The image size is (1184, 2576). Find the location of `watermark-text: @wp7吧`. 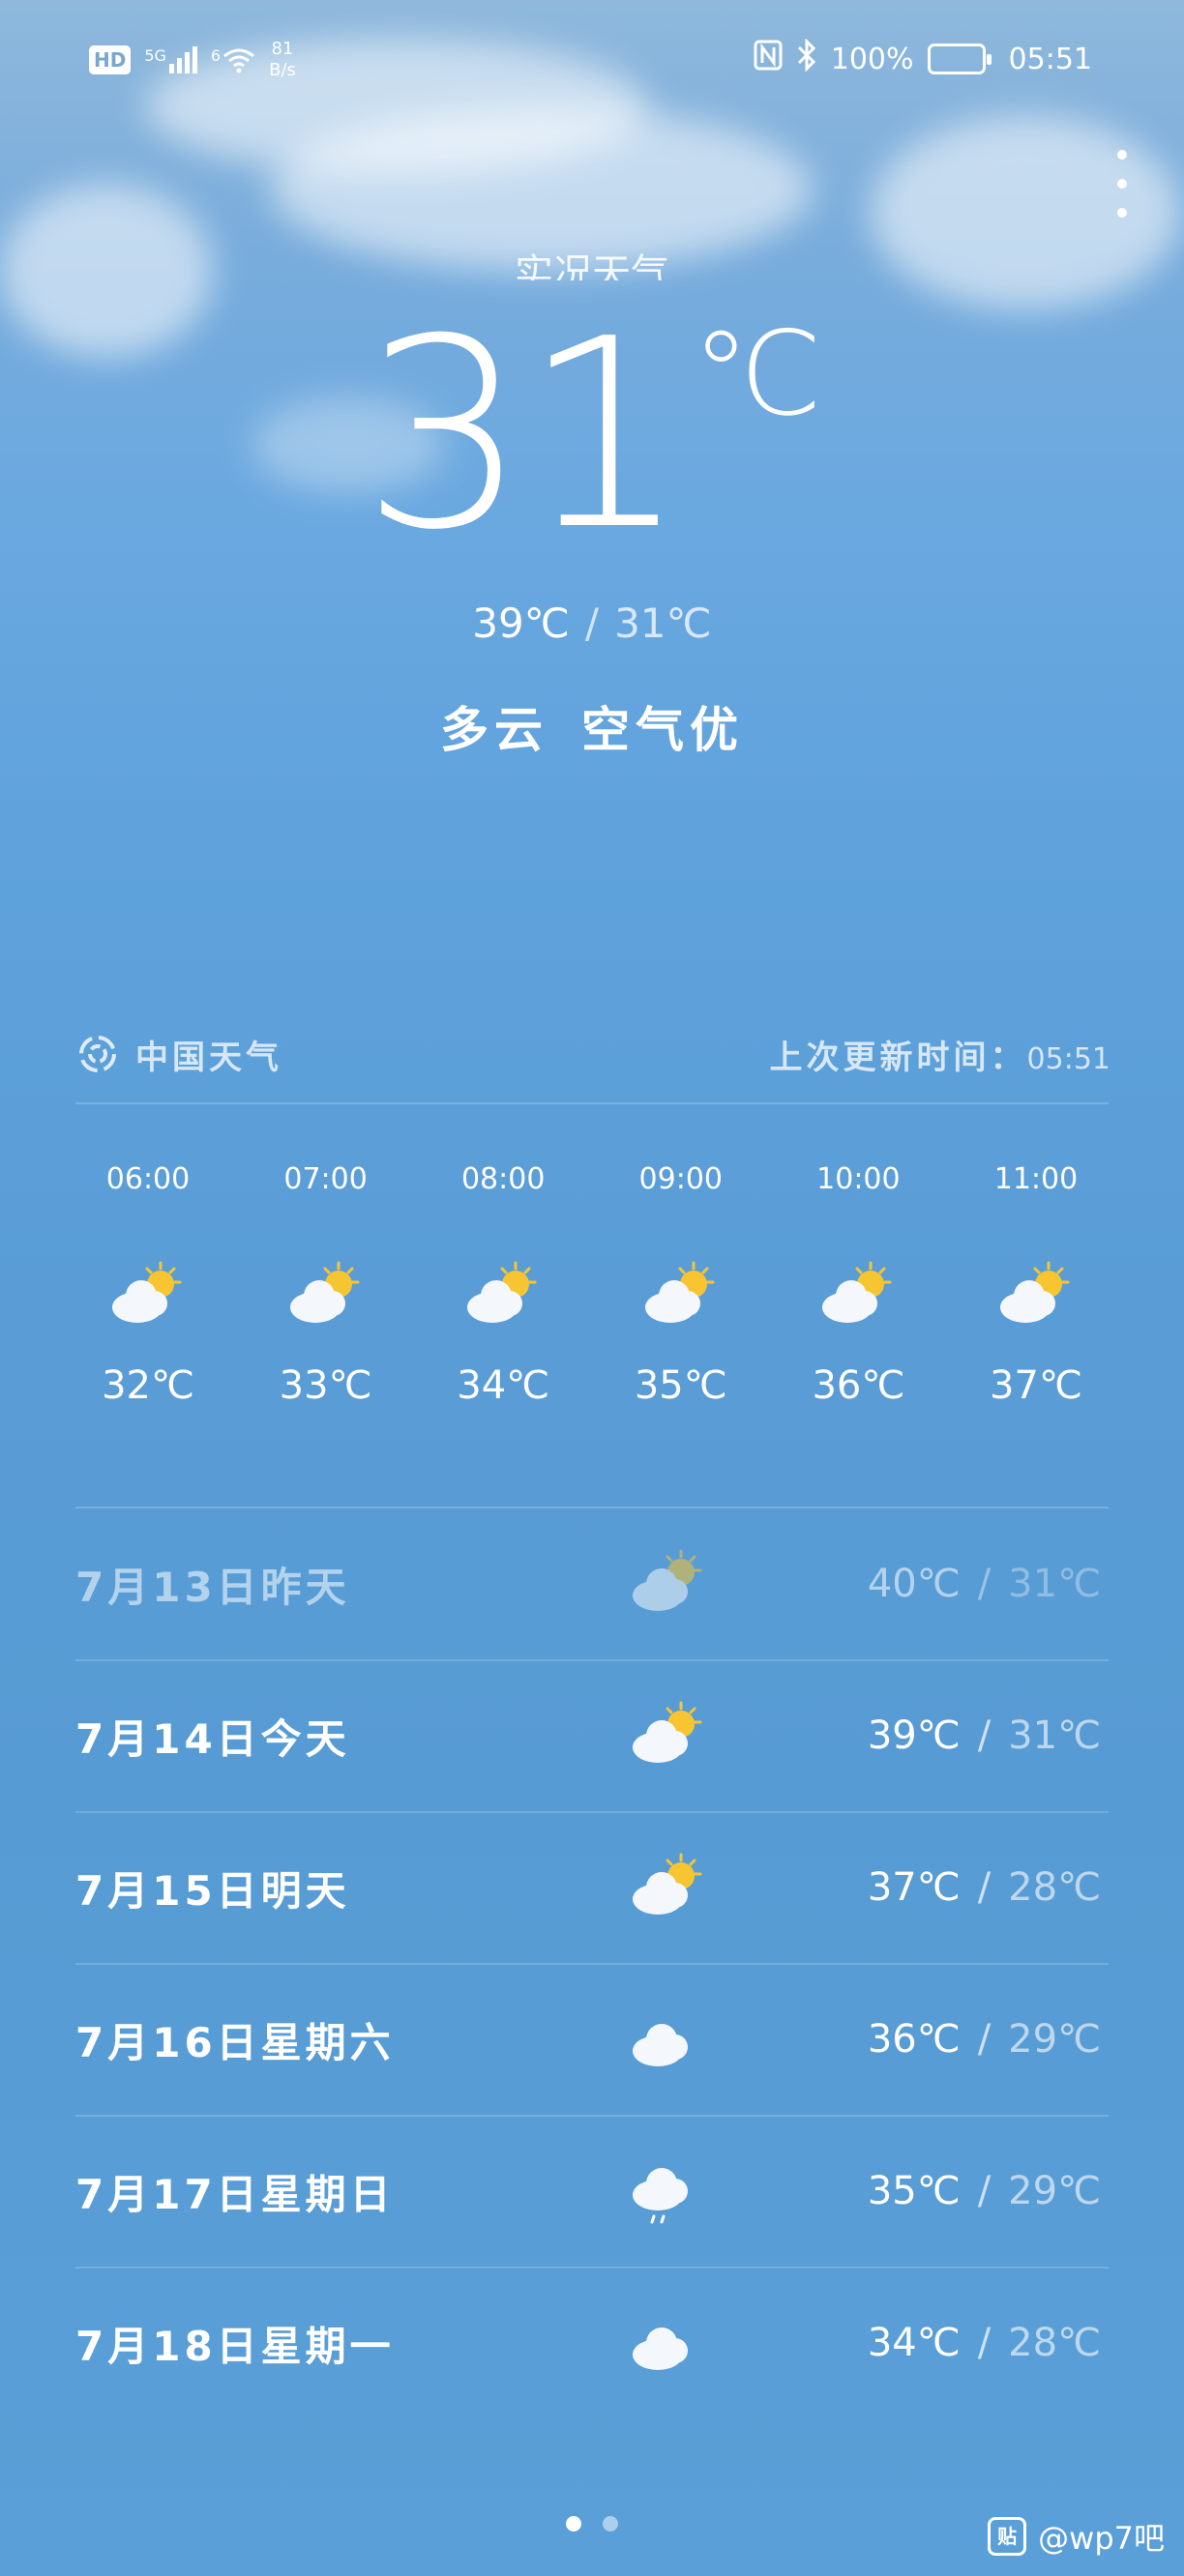

watermark-text: @wp7吧 is located at coordinates (1101, 2538).